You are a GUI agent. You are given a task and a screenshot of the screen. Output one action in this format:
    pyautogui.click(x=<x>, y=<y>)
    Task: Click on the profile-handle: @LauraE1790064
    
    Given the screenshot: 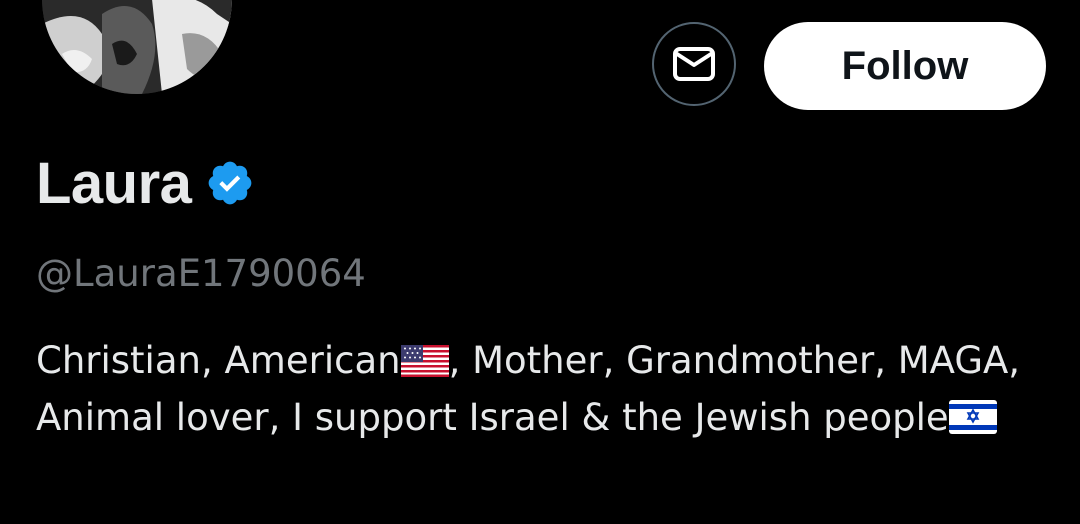 What is the action you would take?
    pyautogui.click(x=201, y=273)
    